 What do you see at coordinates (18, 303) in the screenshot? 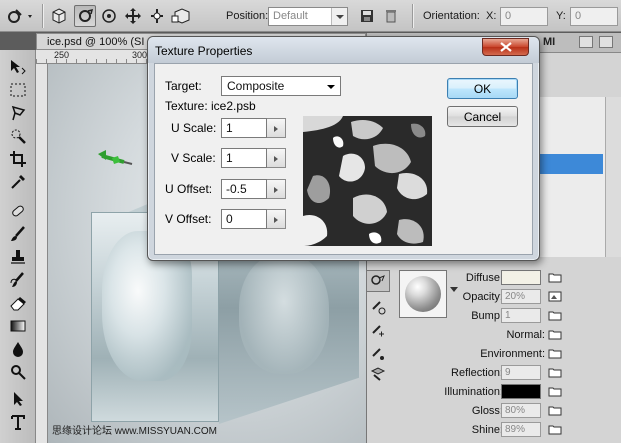
I see `eraser-tool-icon` at bounding box center [18, 303].